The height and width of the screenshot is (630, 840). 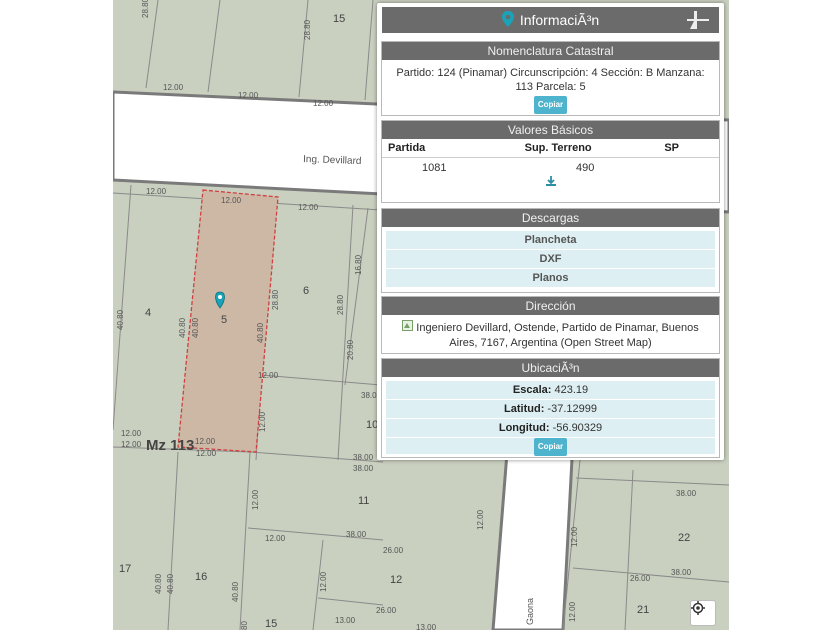 I want to click on download-icon, so click(x=551, y=182).